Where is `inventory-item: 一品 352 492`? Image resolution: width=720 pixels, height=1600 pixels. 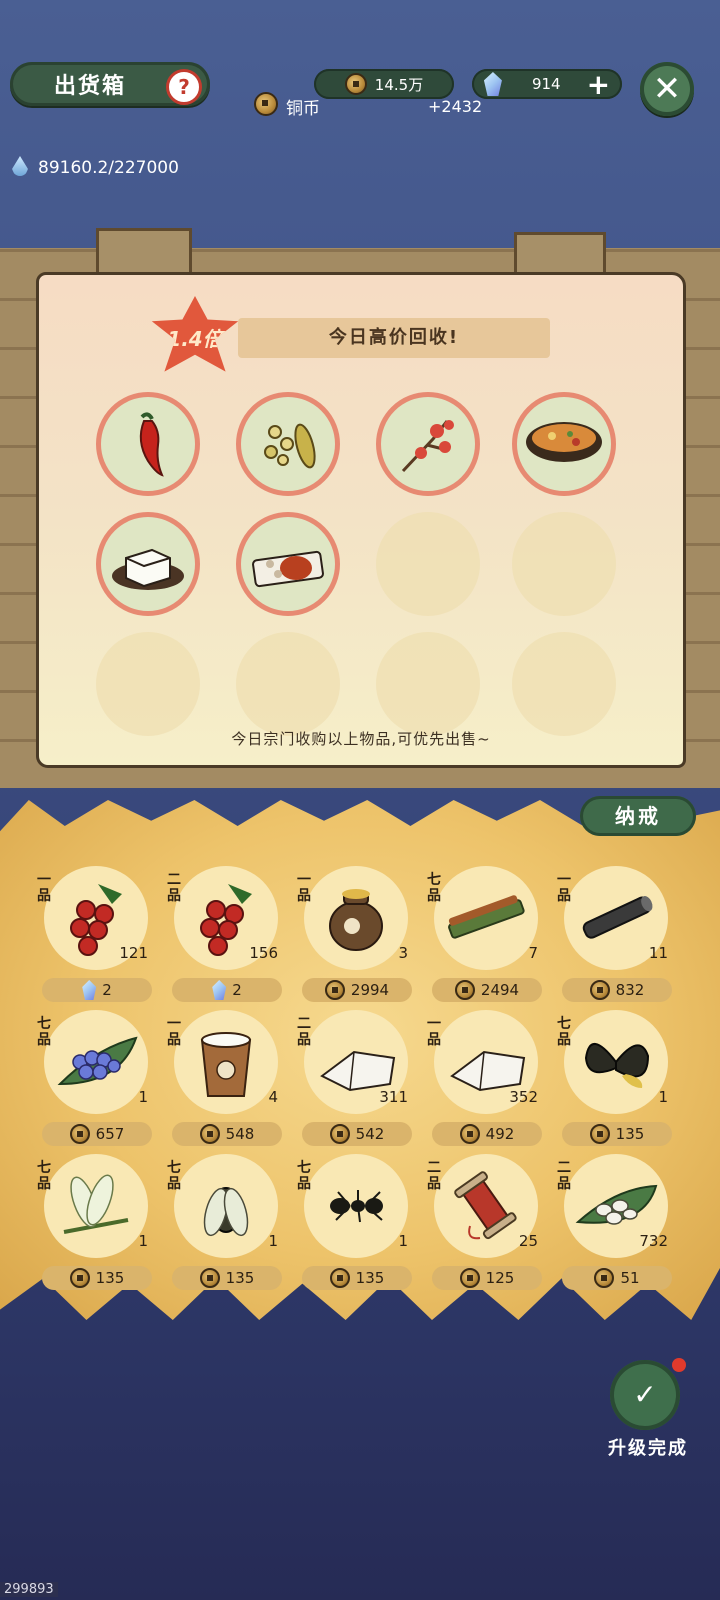
inventory-item: 一品 352 492 is located at coordinates (486, 1080).